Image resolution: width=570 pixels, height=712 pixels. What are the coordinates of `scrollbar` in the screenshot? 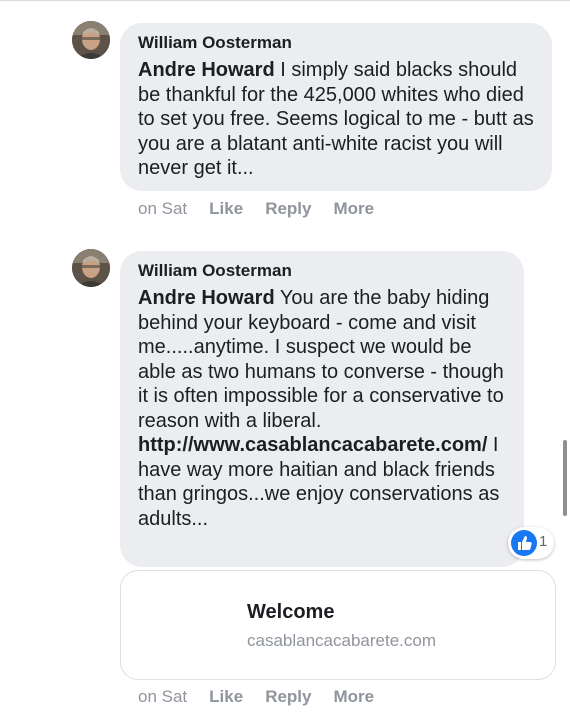 It's located at (565, 478).